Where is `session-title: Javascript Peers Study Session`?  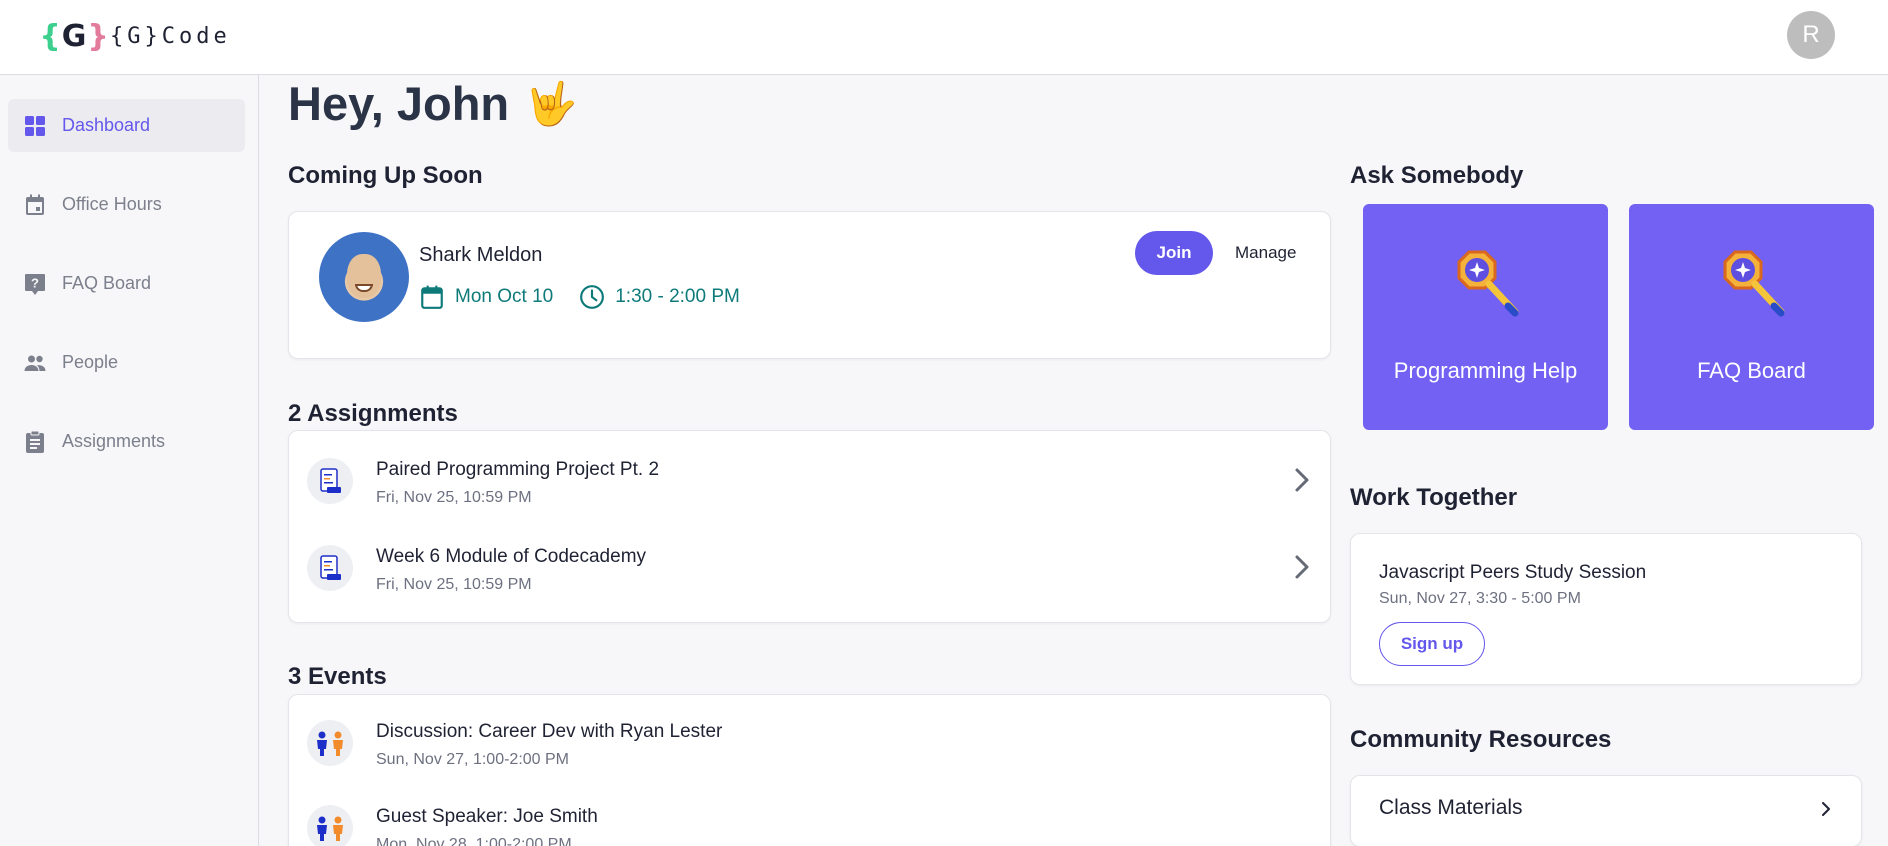 session-title: Javascript Peers Study Session is located at coordinates (1513, 572).